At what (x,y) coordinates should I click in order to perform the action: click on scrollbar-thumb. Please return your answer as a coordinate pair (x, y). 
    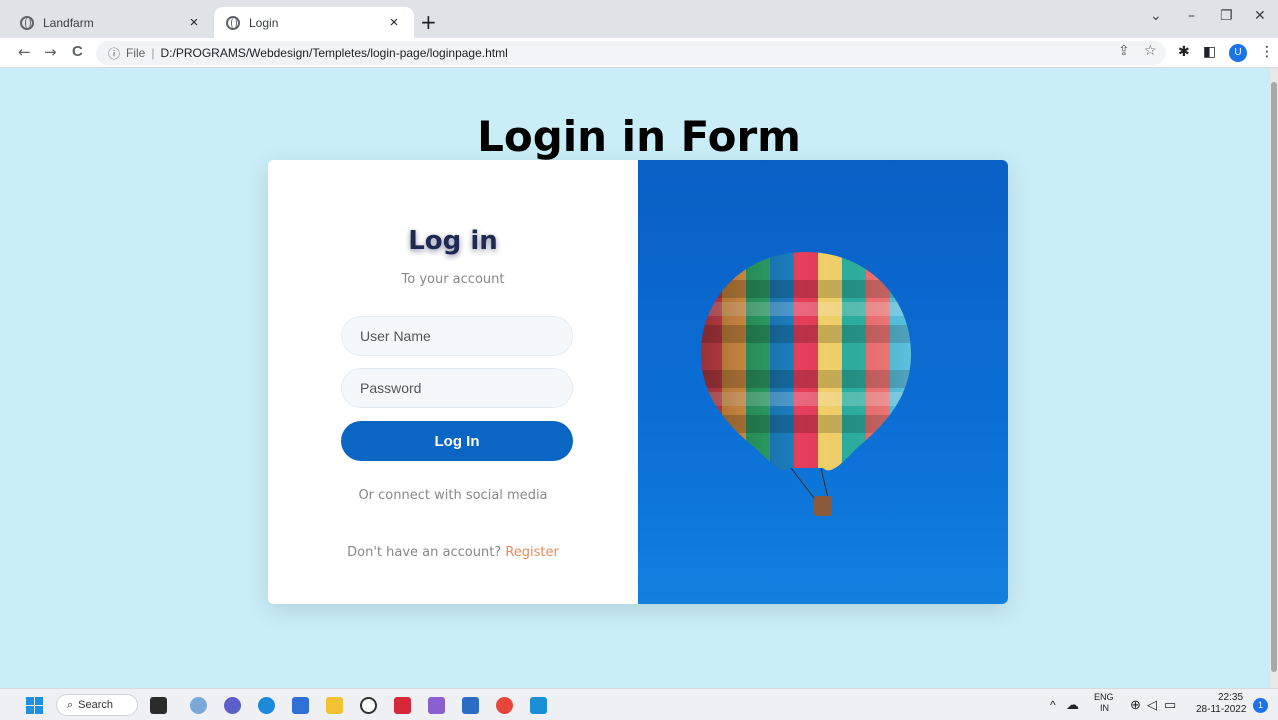
    Looking at the image, I should click on (1274, 377).